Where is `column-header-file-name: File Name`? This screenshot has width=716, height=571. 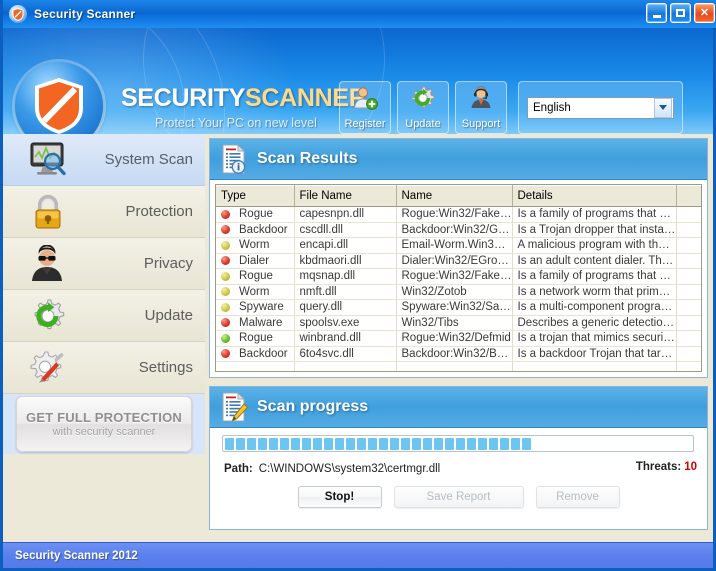 column-header-file-name: File Name is located at coordinates (345, 196).